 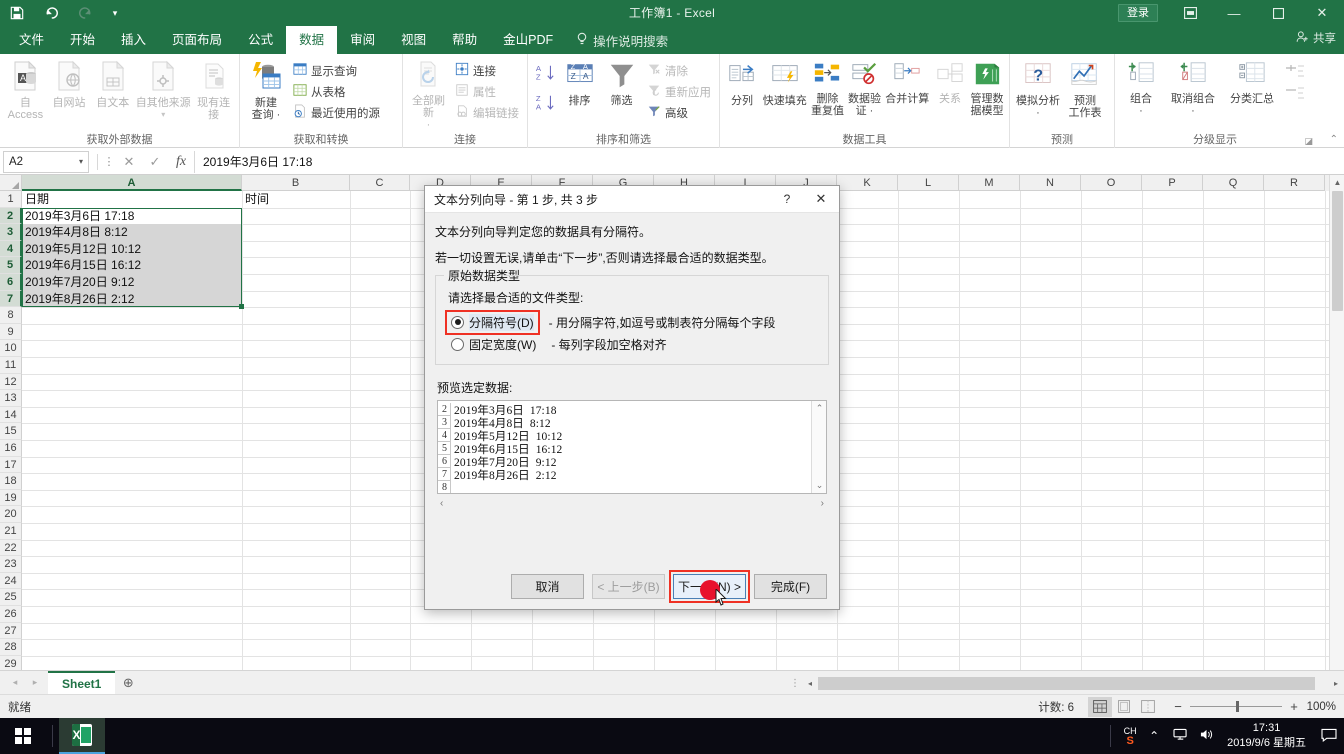 What do you see at coordinates (1234, 13) in the screenshot?
I see `minimize-button: —` at bounding box center [1234, 13].